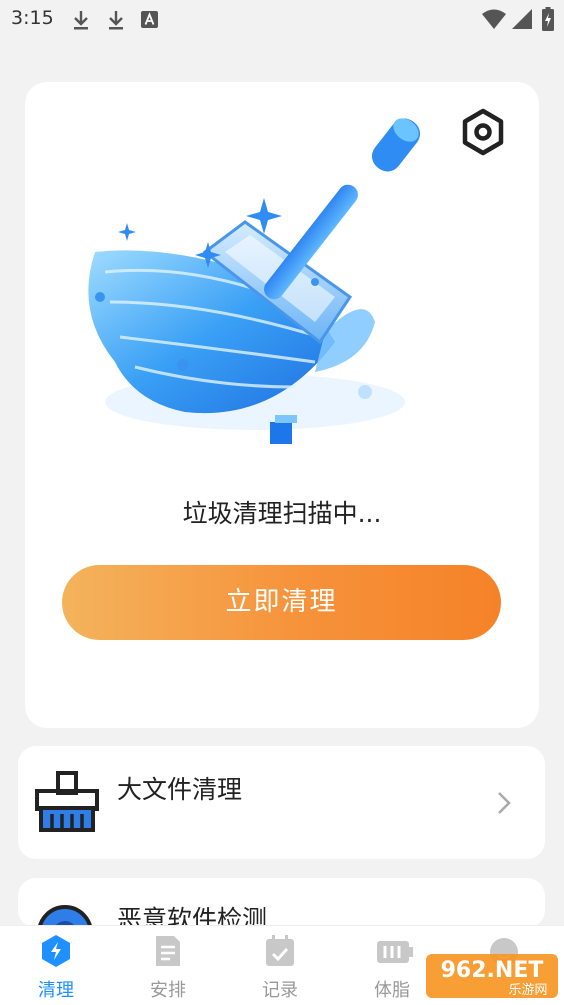  Describe the element at coordinates (504, 803) in the screenshot. I see `chevron-right-icon` at that location.